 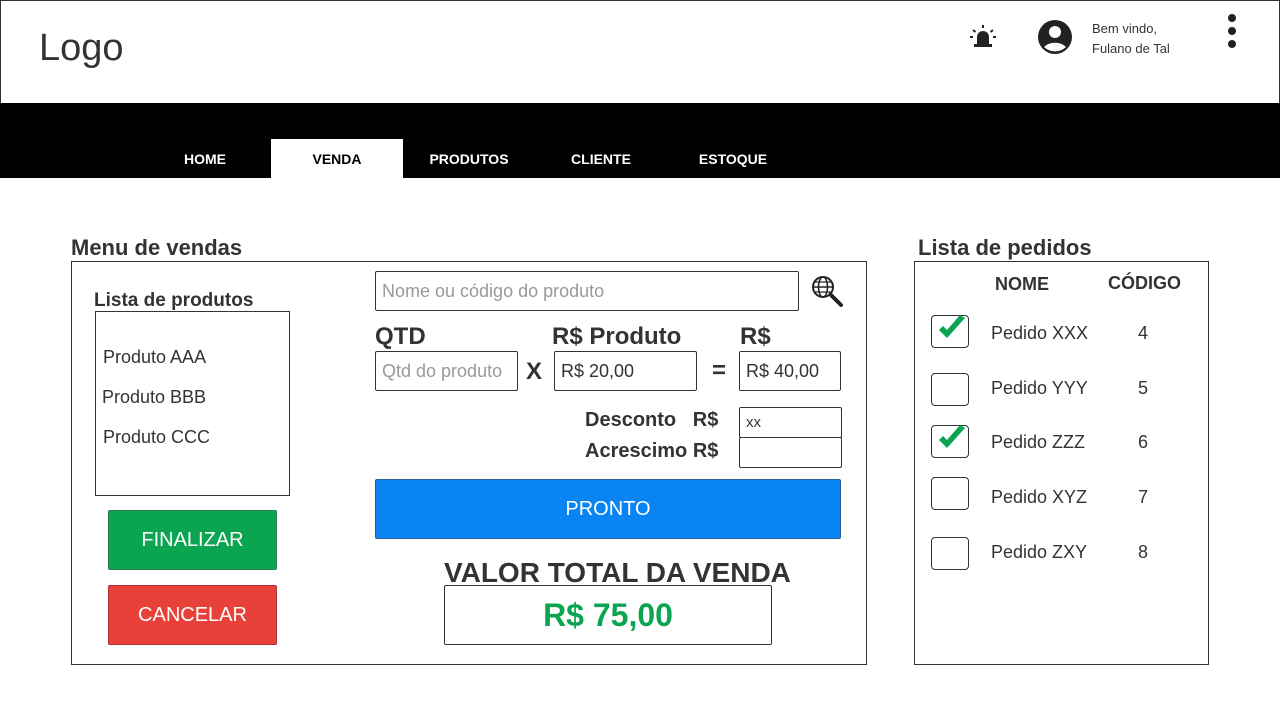 What do you see at coordinates (1131, 48) in the screenshot?
I see `welcome-username: Fulano de Tal` at bounding box center [1131, 48].